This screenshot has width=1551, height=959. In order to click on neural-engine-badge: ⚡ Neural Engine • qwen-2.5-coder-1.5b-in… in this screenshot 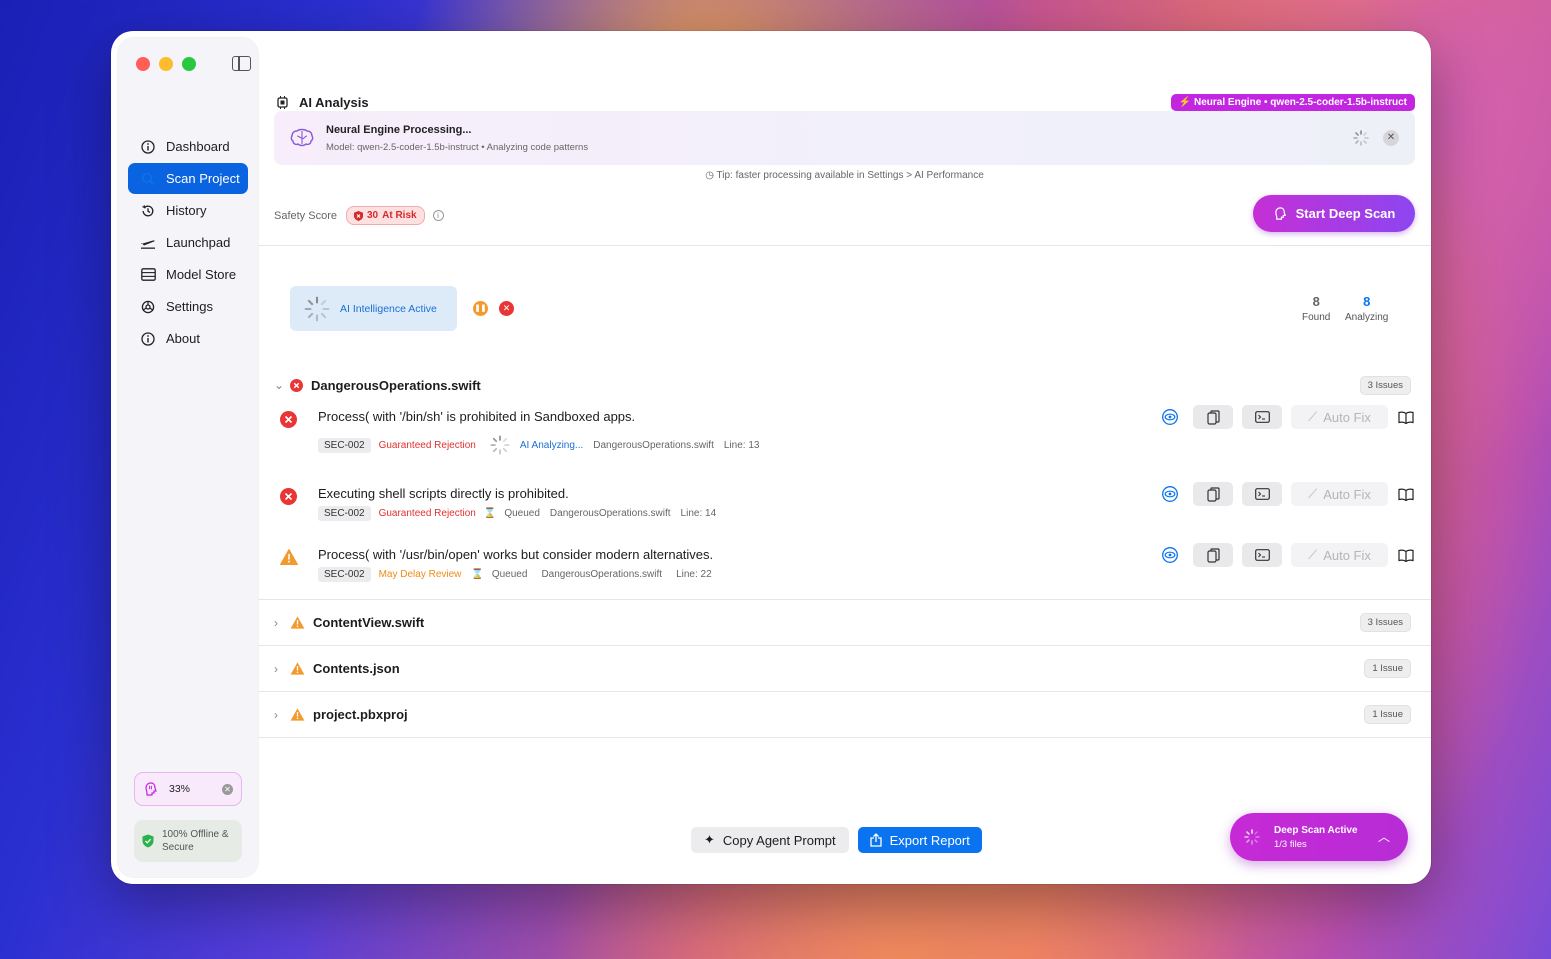, I will do `click(1292, 102)`.